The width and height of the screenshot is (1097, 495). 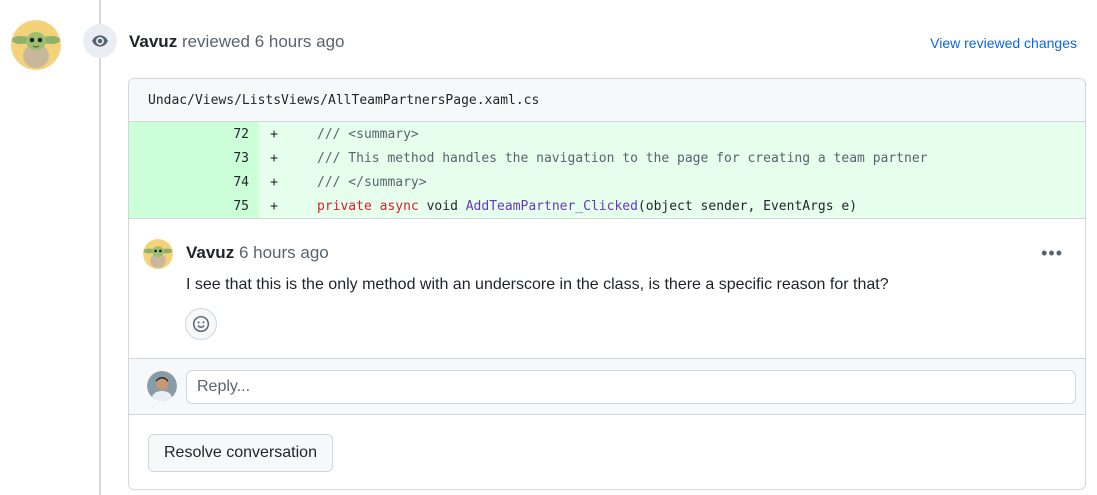 I want to click on line-number: 74, so click(x=194, y=182).